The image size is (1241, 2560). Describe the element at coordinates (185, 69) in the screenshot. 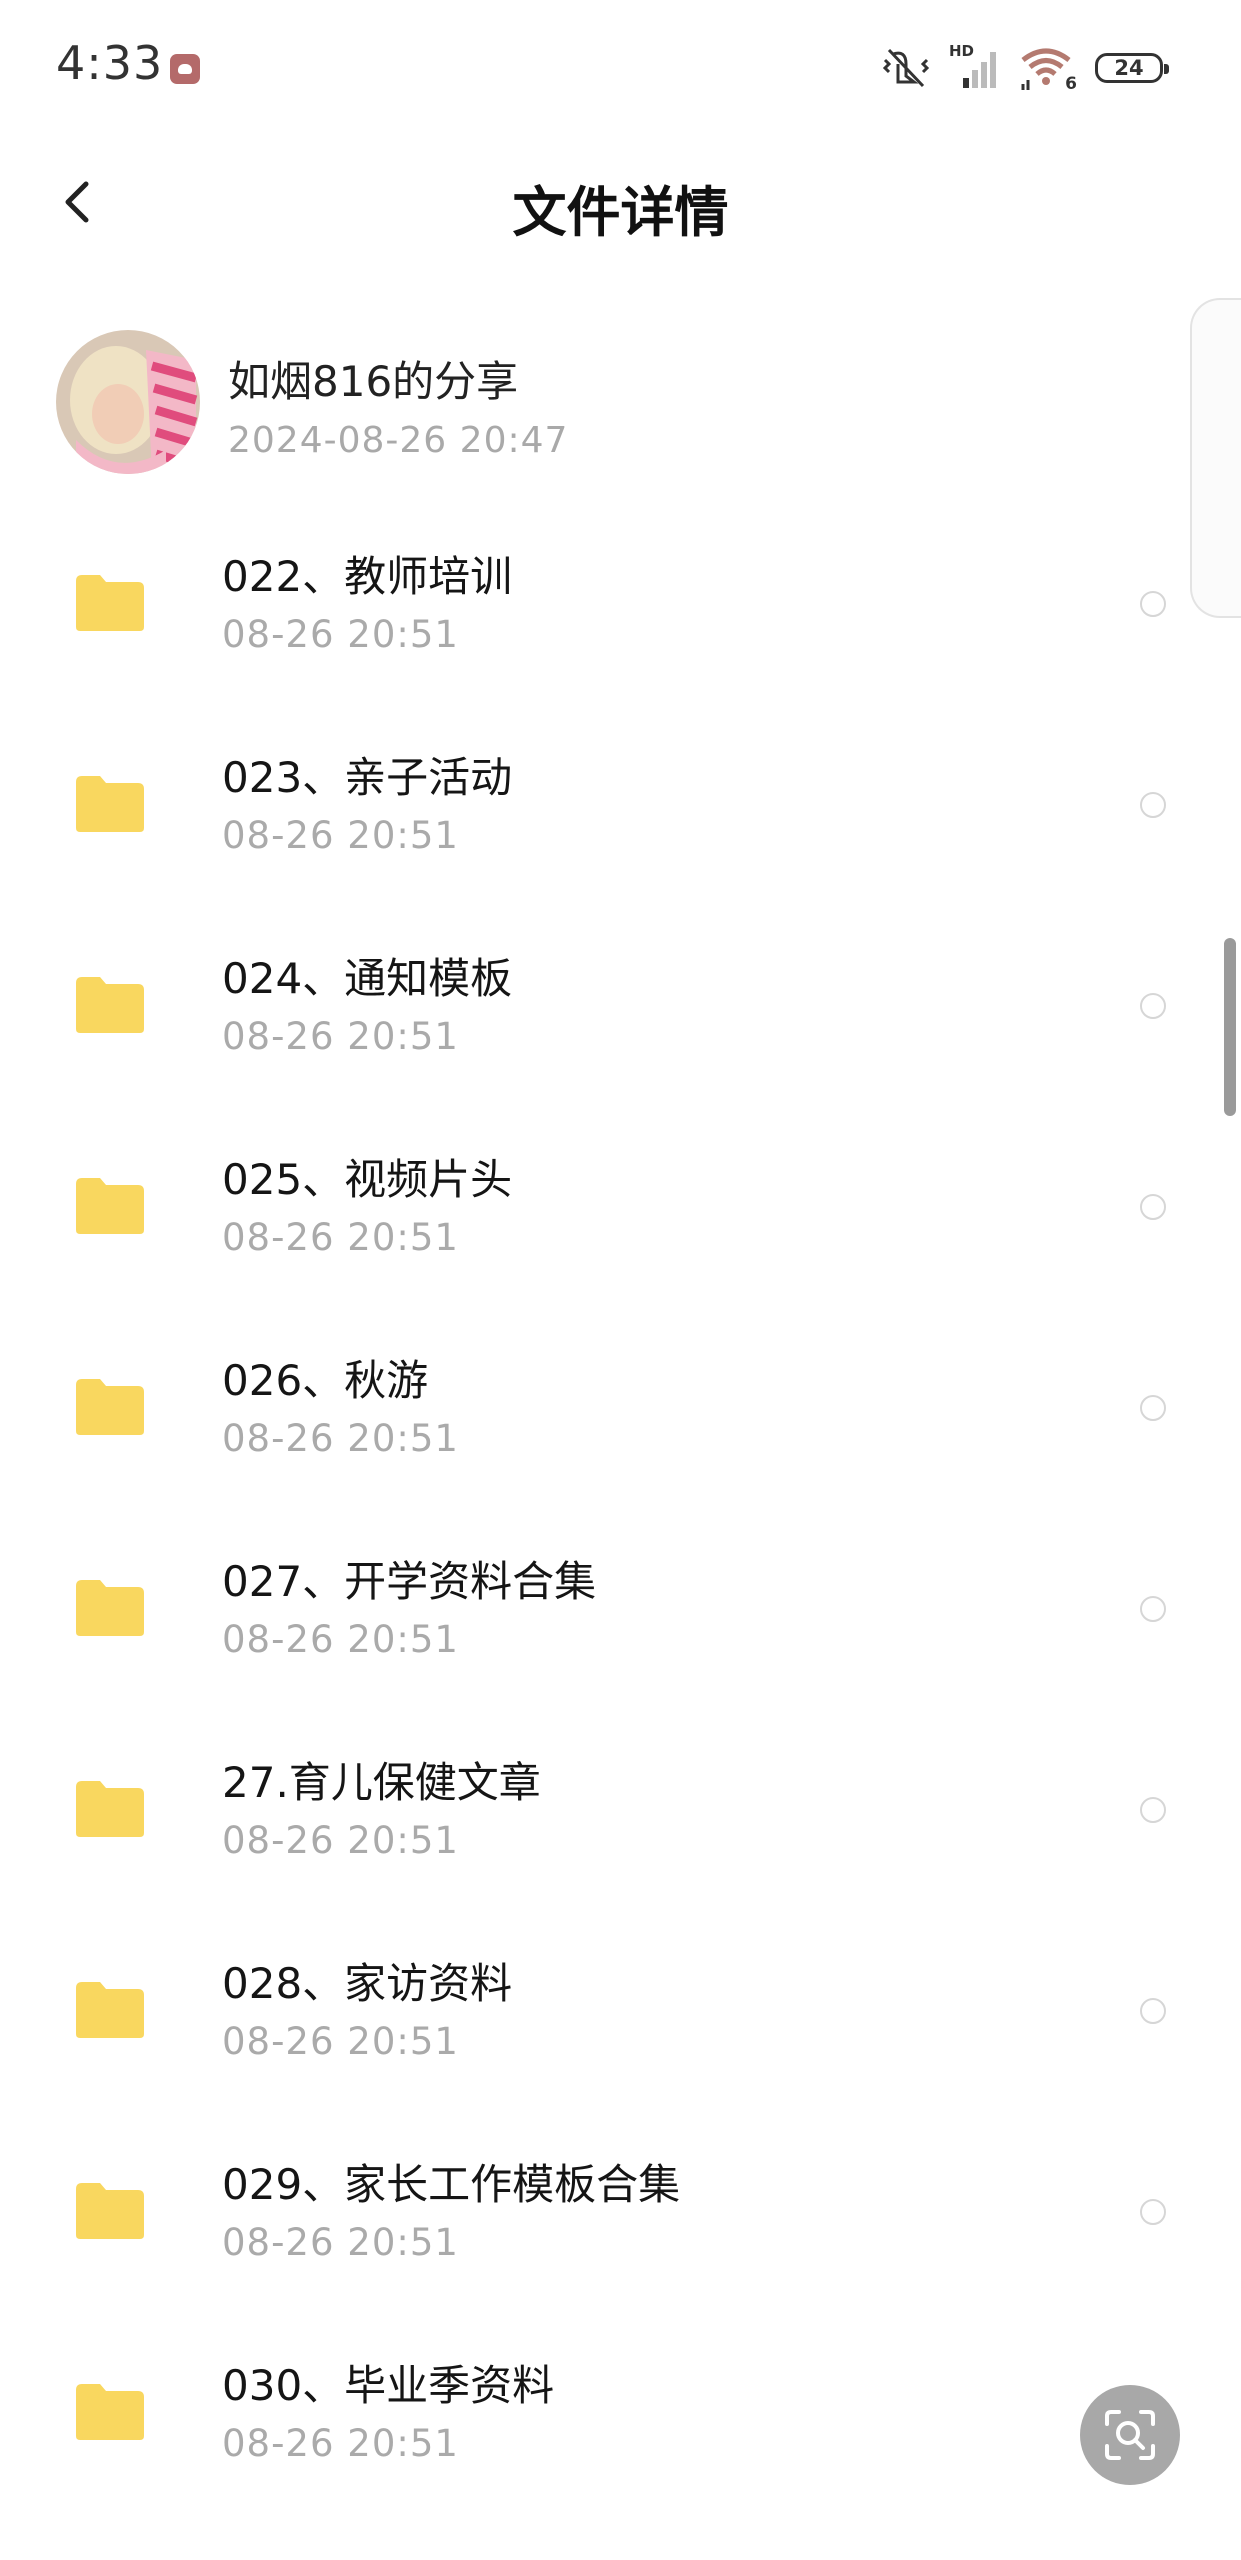

I see `cloud-app-icon` at that location.